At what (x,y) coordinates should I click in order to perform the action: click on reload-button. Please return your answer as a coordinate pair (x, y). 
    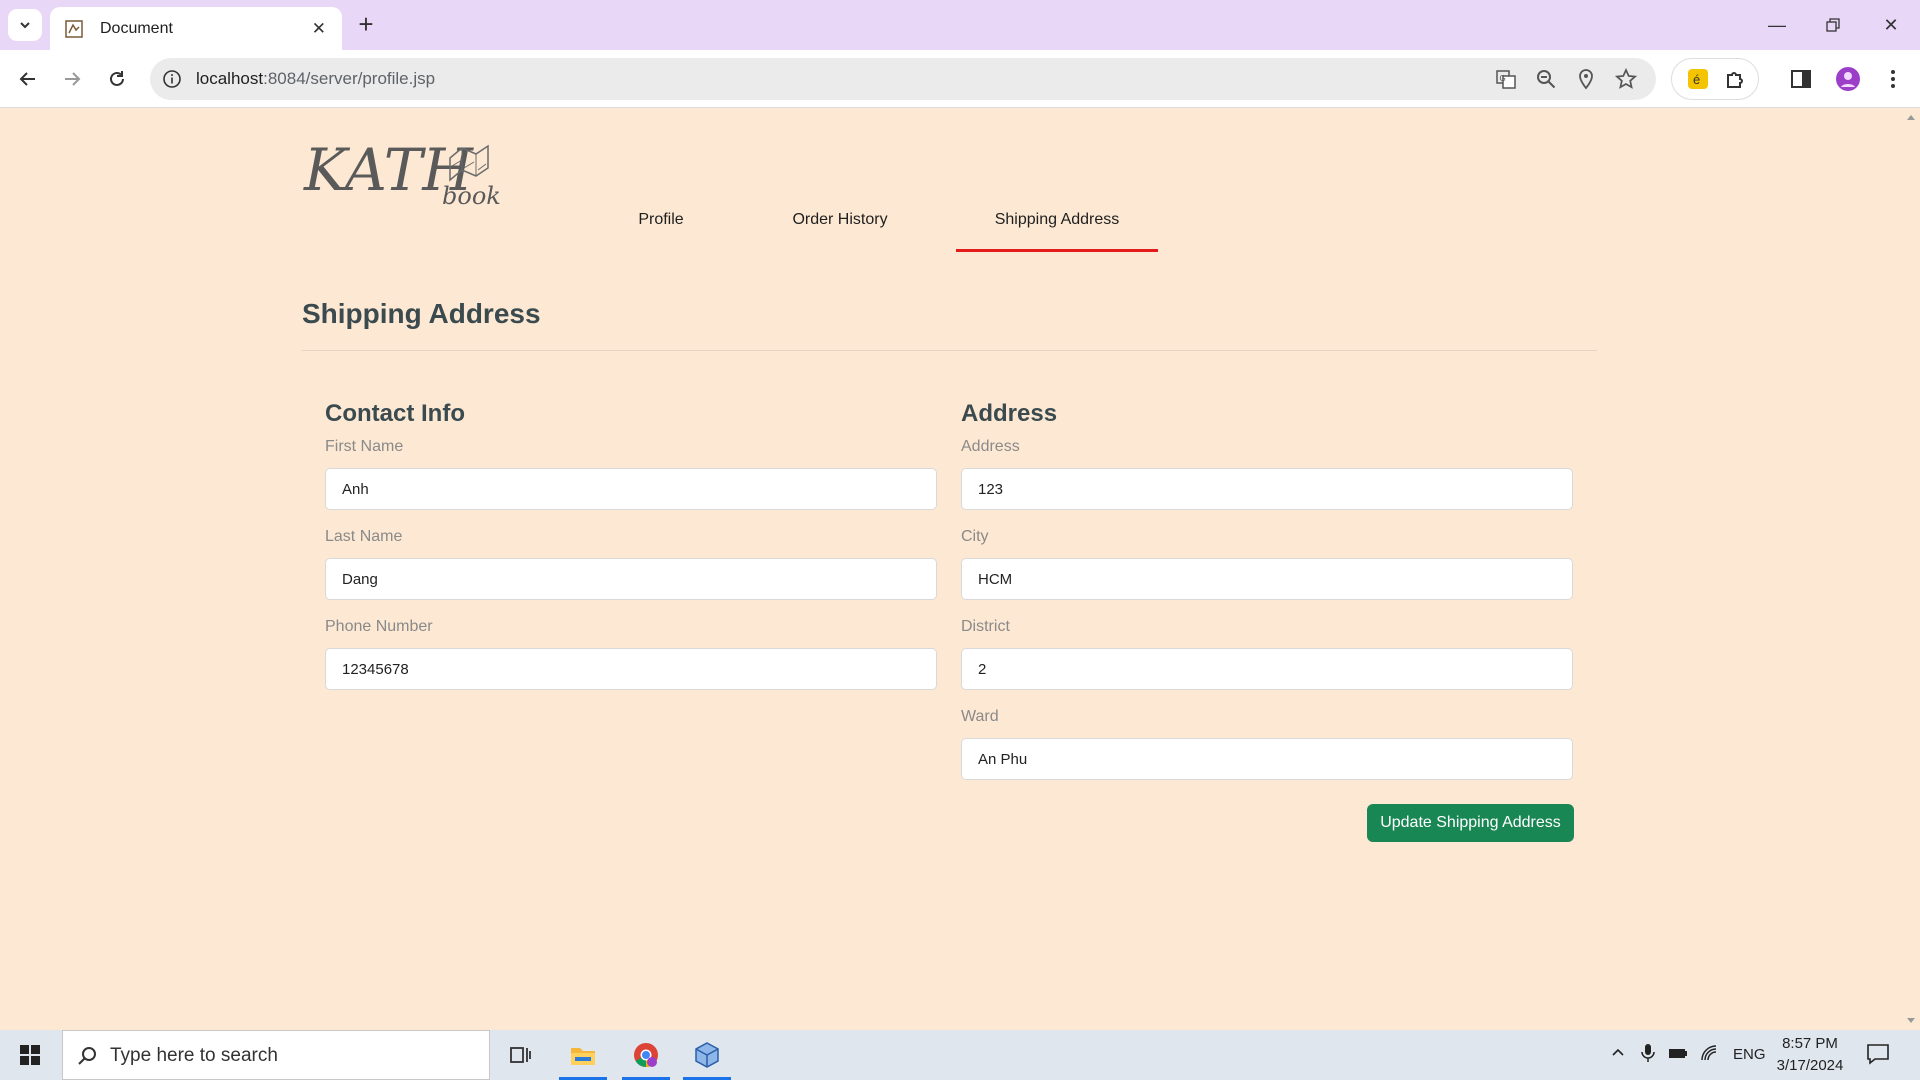
    Looking at the image, I should click on (117, 79).